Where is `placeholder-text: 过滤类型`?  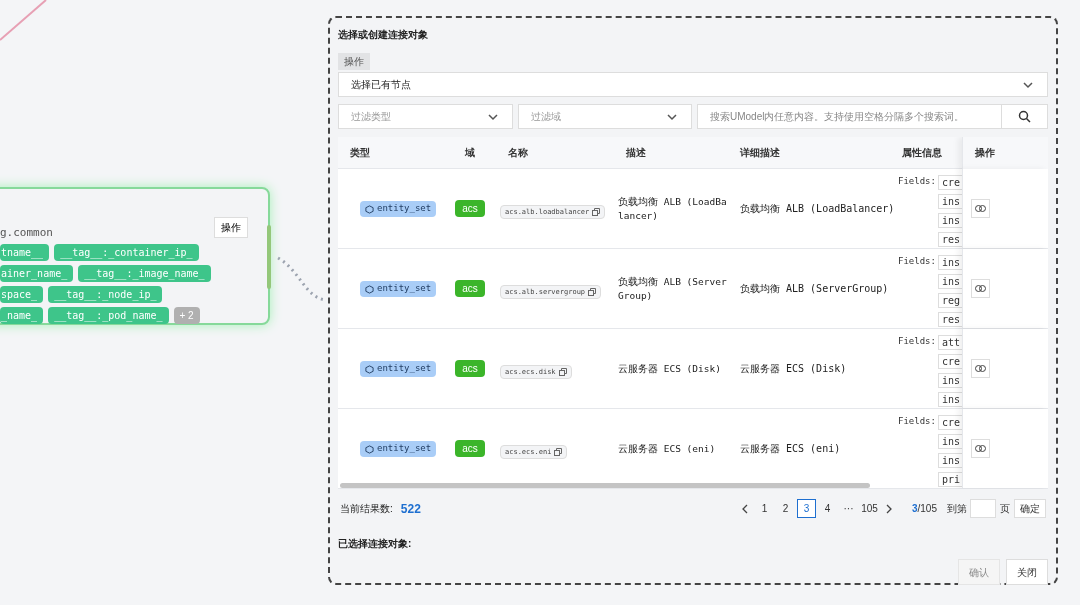
placeholder-text: 过滤类型 is located at coordinates (371, 117).